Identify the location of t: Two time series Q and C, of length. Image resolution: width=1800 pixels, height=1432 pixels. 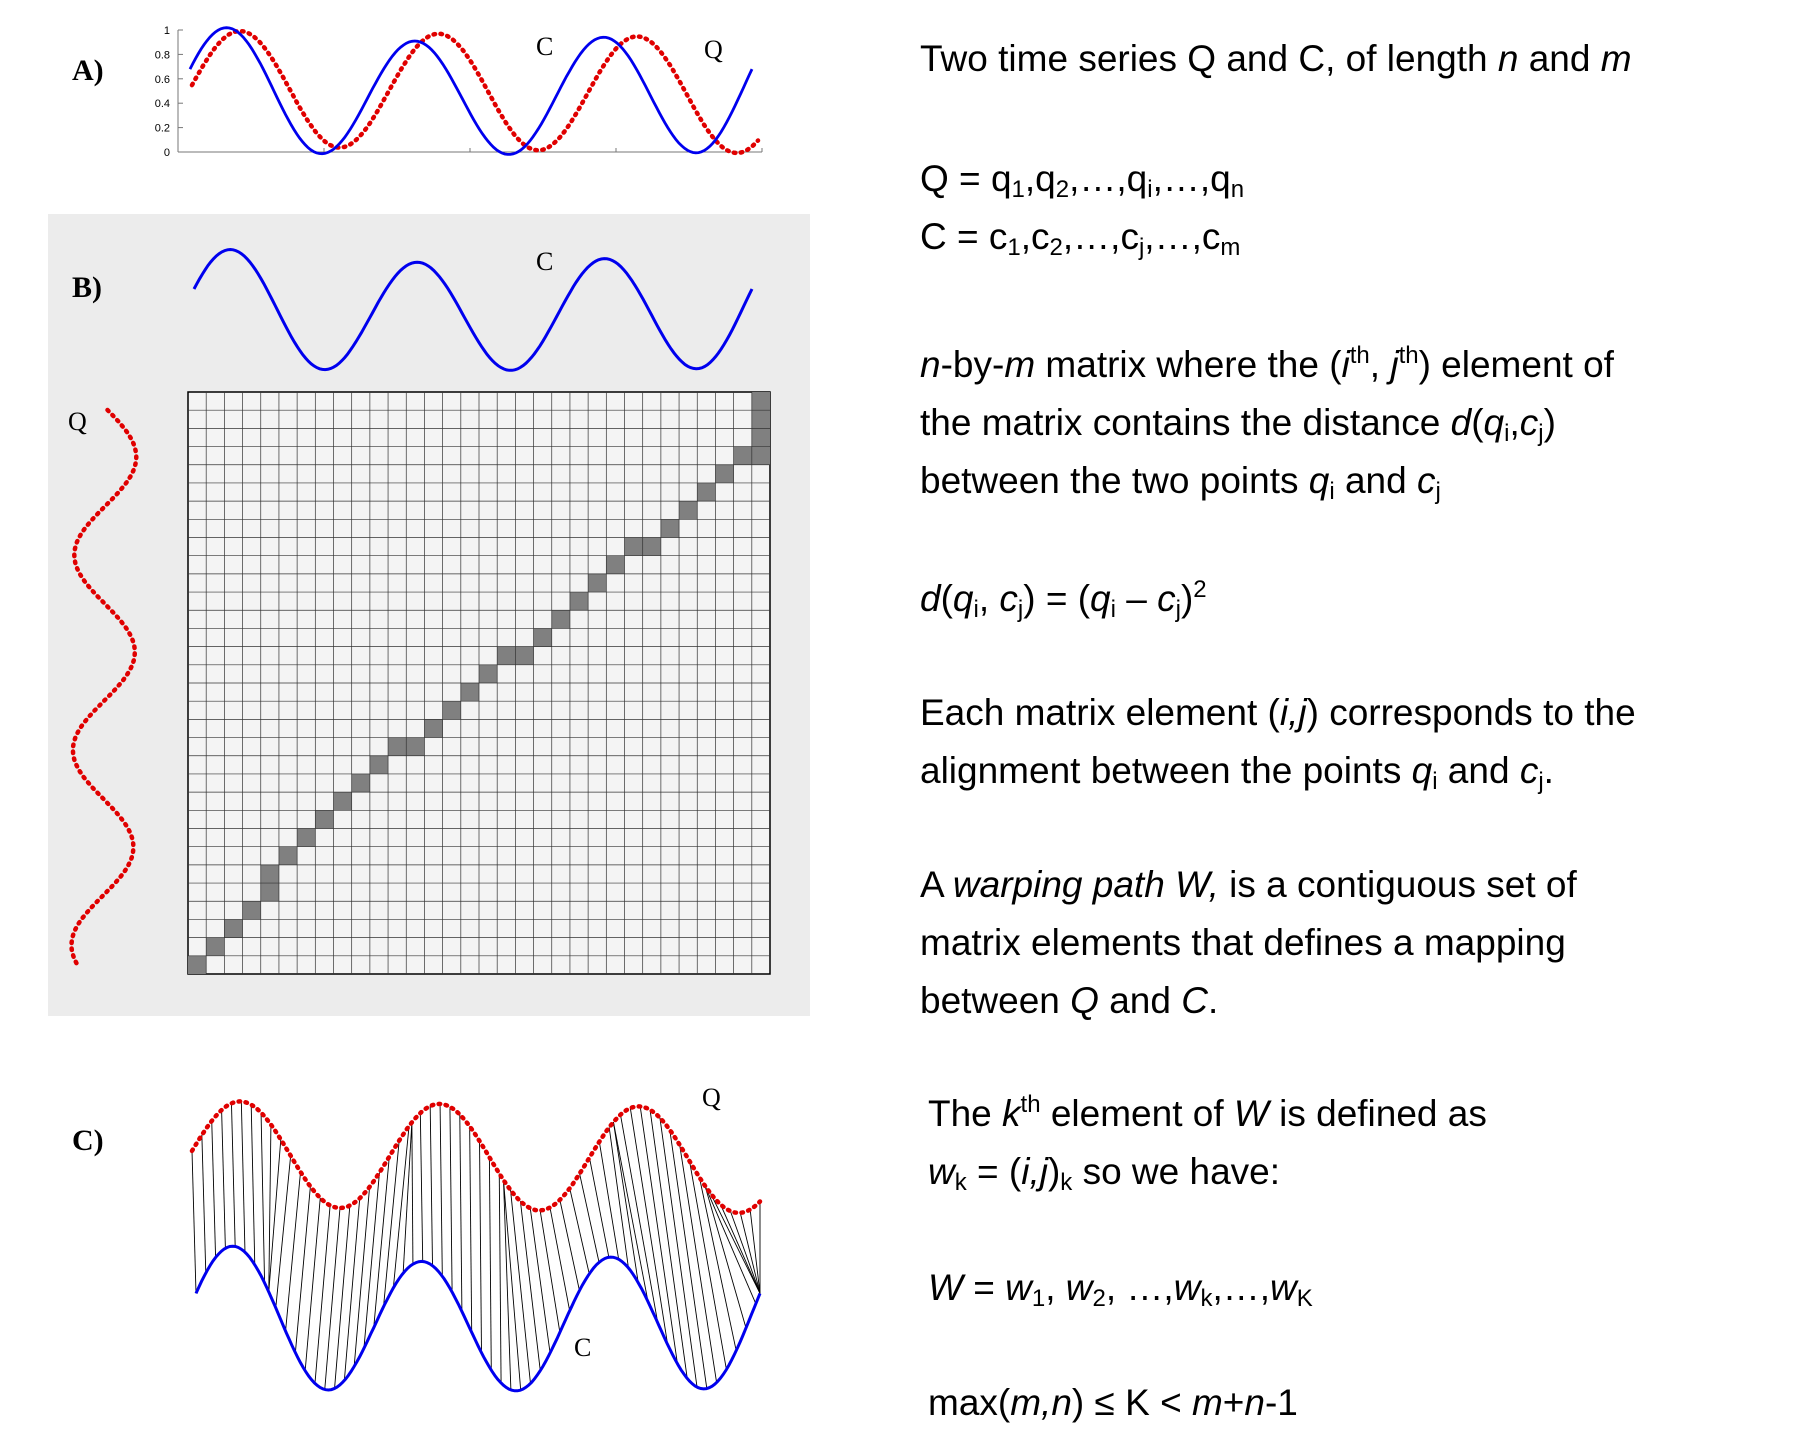
(1209, 58).